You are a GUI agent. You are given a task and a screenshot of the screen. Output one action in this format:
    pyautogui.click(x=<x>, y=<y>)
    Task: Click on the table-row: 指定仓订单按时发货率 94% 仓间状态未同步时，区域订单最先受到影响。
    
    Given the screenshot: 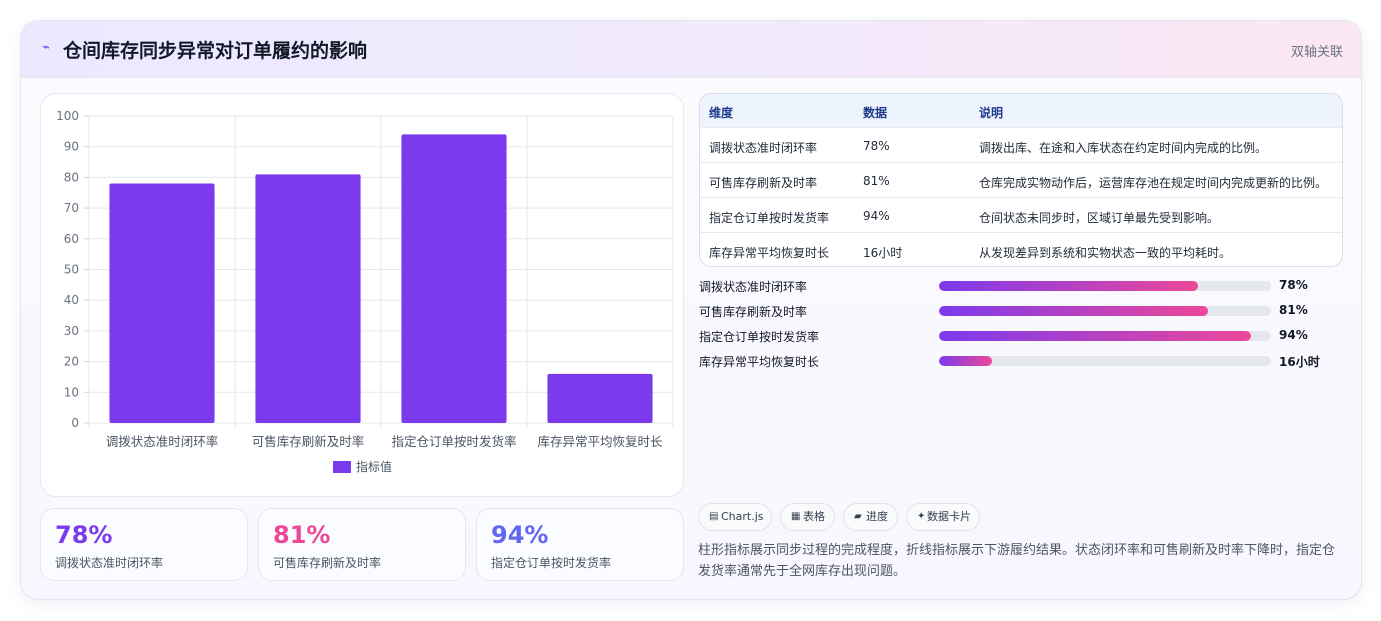 What is the action you would take?
    pyautogui.click(x=1021, y=215)
    